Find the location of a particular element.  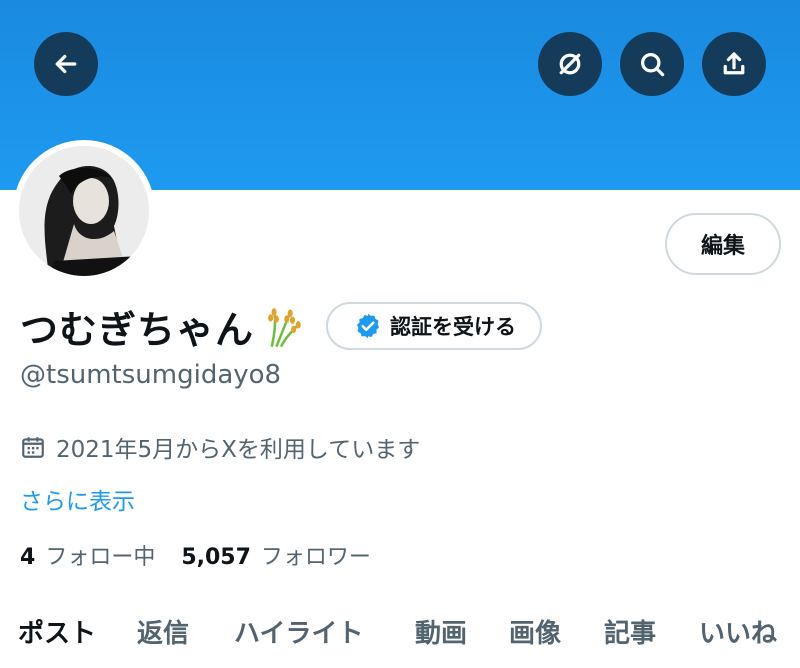

profile-tabs: ポスト 返信 ハイライト 動画 画像 記事 いいね is located at coordinates (400, 636).